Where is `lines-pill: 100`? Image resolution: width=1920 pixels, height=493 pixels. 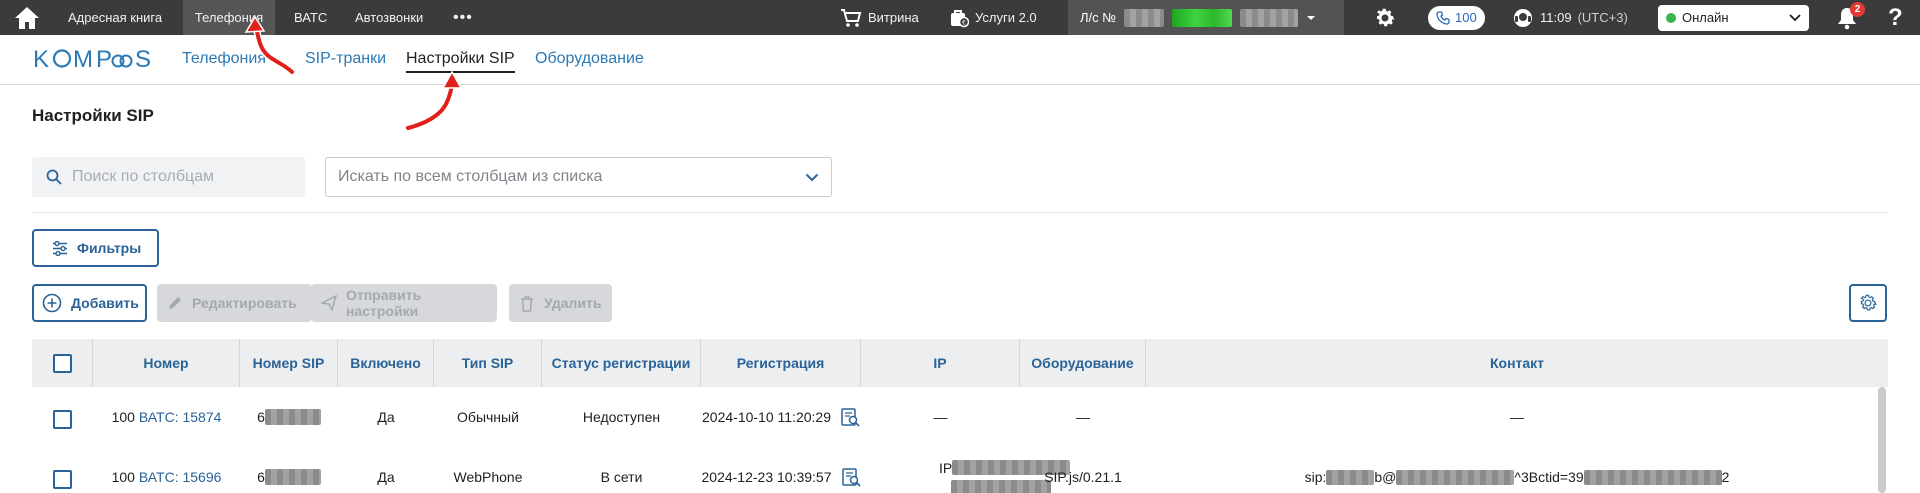
lines-pill: 100 is located at coordinates (1456, 17).